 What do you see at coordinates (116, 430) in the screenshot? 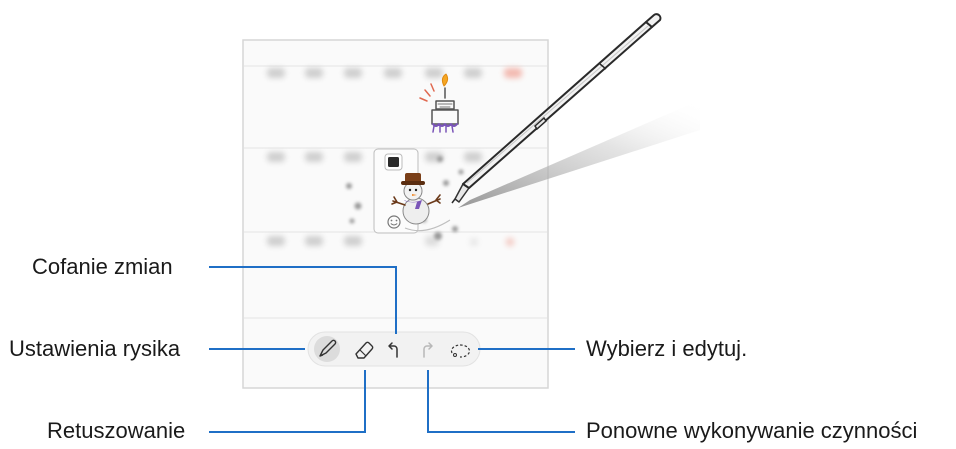
I see `callout-eraser: Retuszowanie` at bounding box center [116, 430].